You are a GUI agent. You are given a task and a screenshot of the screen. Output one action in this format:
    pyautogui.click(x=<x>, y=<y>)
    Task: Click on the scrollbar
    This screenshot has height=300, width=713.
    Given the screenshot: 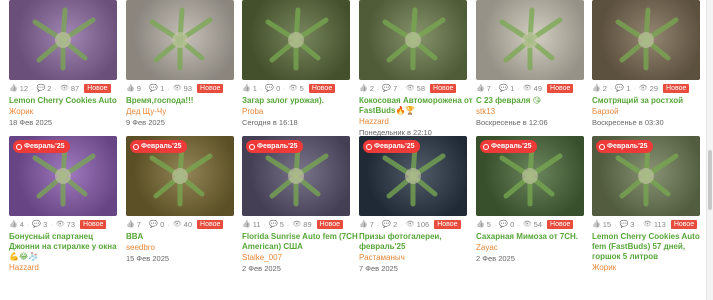 What is the action you would take?
    pyautogui.click(x=709, y=150)
    